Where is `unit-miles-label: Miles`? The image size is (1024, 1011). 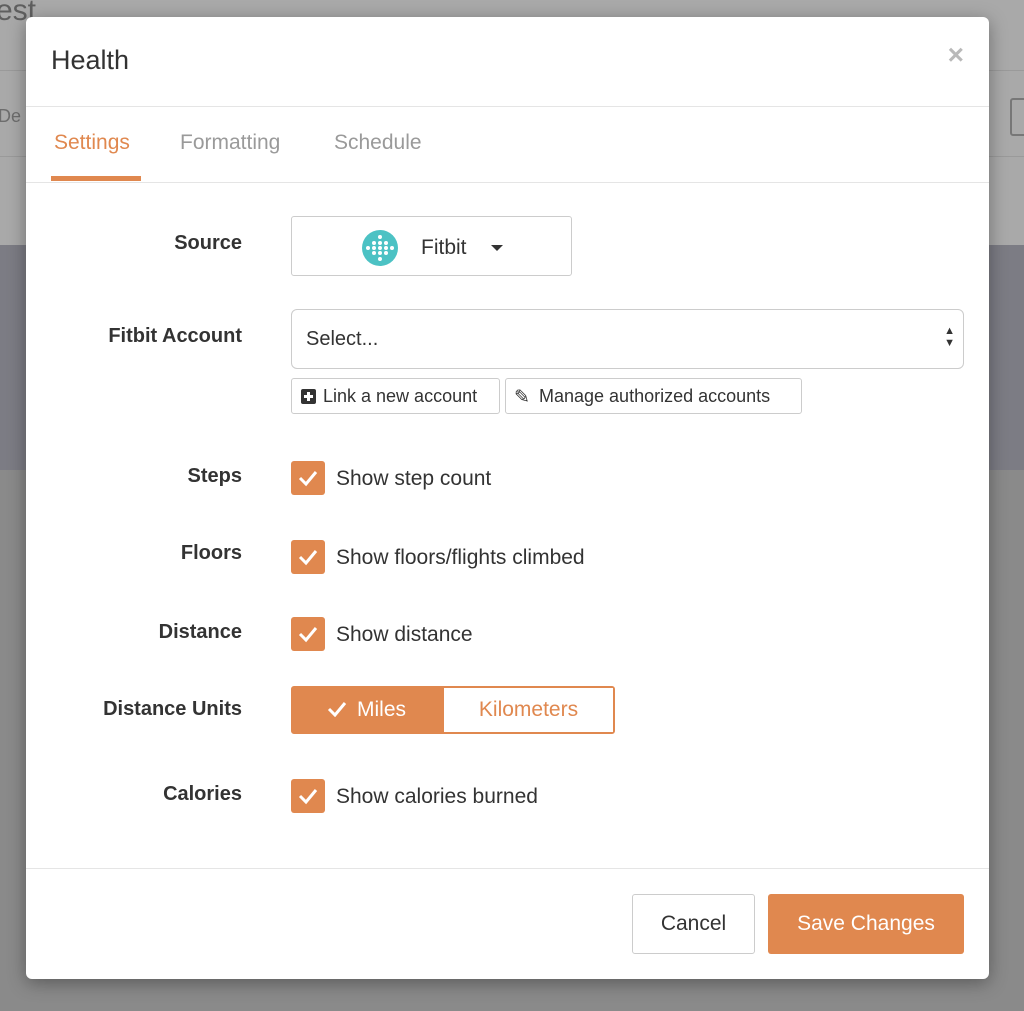
unit-miles-label: Miles is located at coordinates (382, 709).